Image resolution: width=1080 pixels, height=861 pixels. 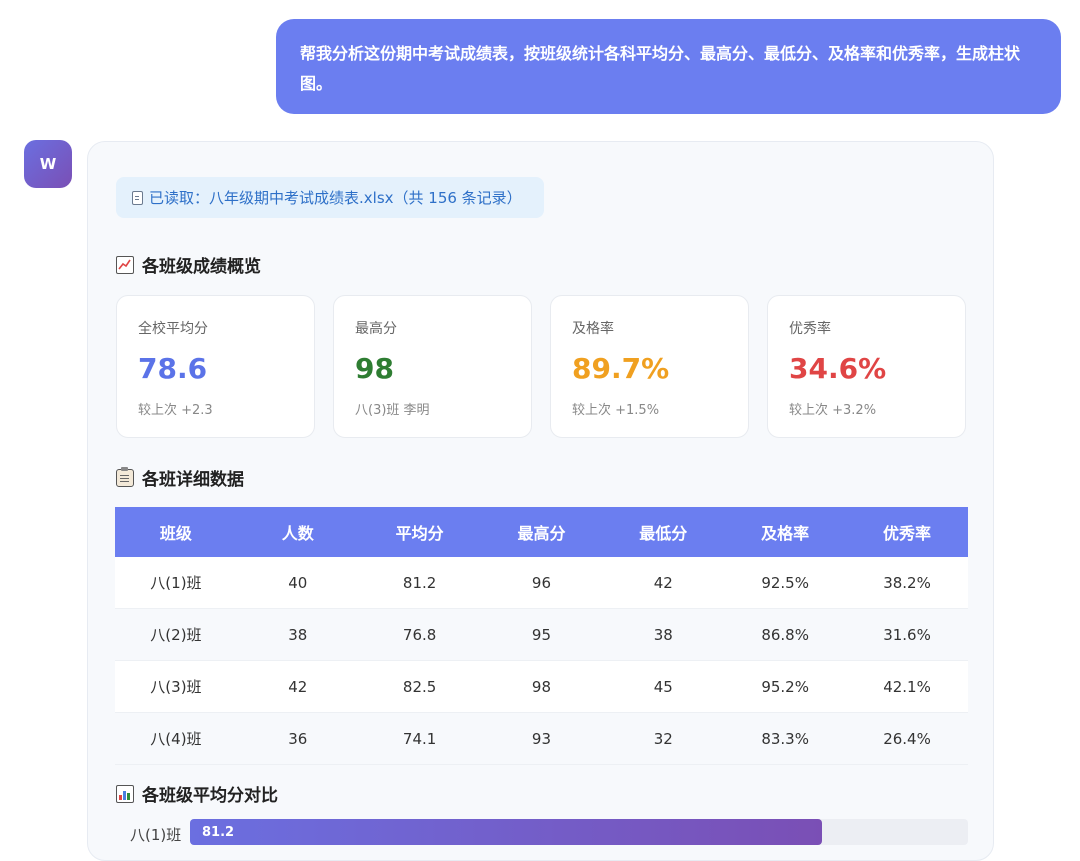 What do you see at coordinates (392, 410) in the screenshot?
I see `stat-subtext: 八(3)班 李明` at bounding box center [392, 410].